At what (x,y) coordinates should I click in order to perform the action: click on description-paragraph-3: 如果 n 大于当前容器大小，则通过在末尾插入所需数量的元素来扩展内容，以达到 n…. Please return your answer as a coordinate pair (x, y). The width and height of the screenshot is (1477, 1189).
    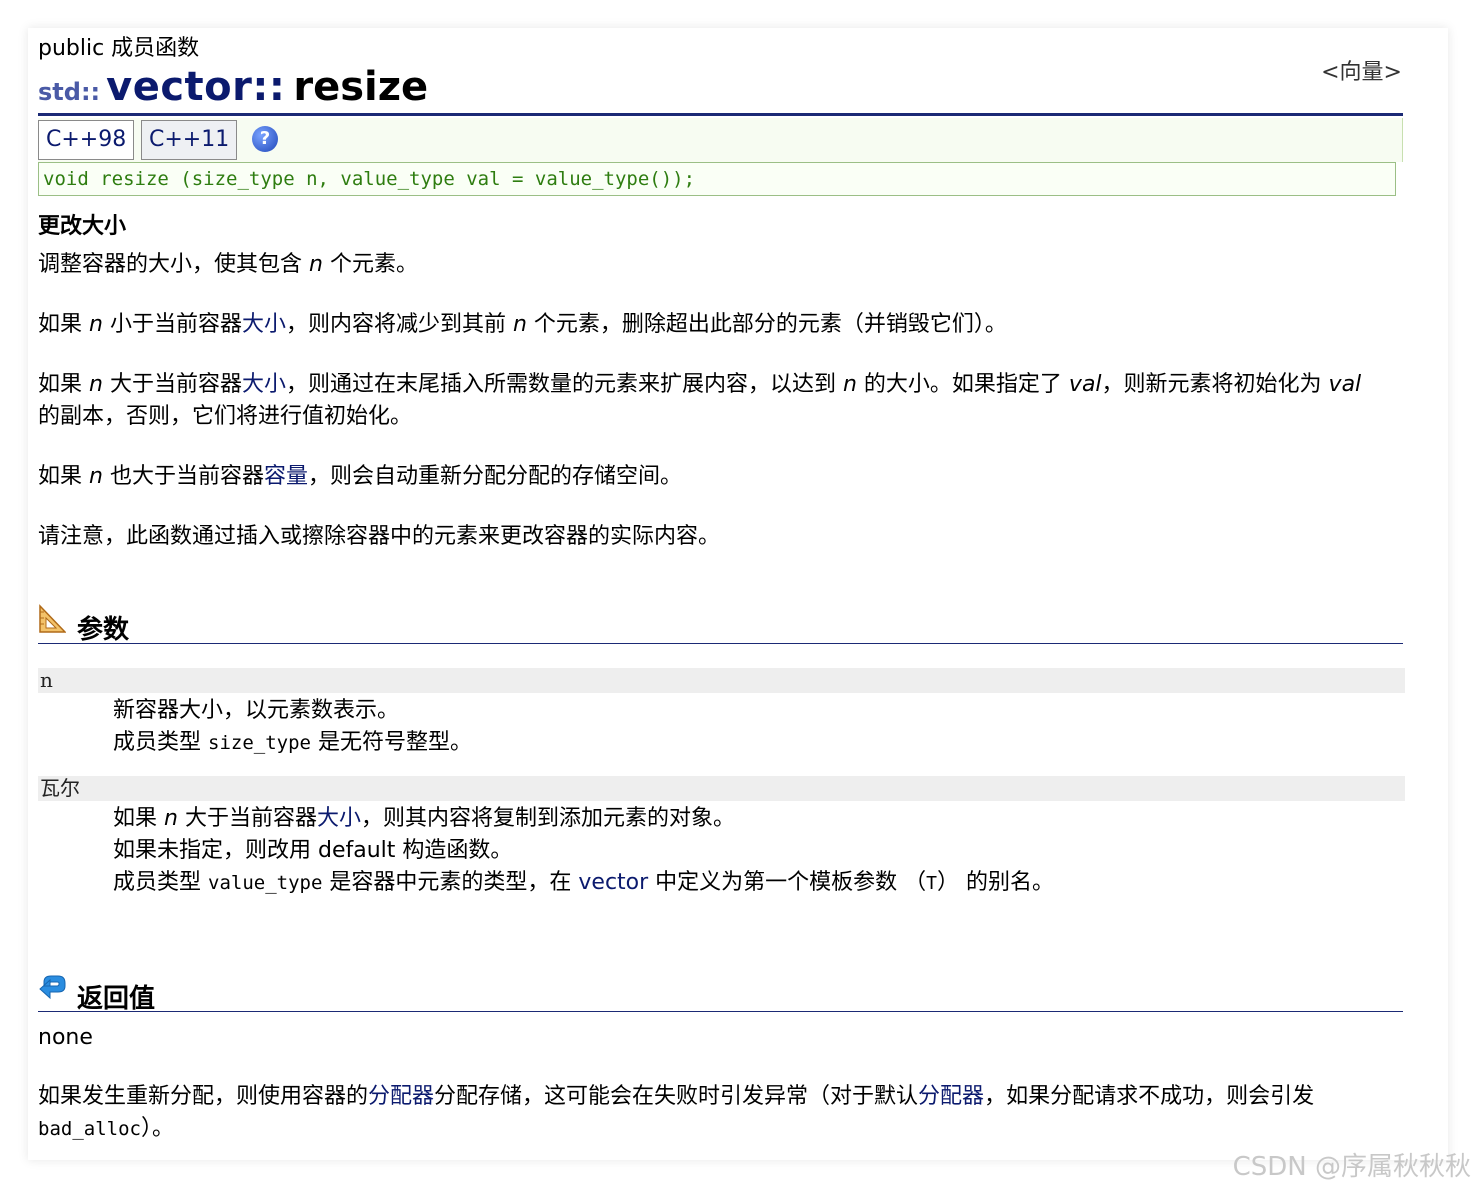
    Looking at the image, I should click on (699, 385).